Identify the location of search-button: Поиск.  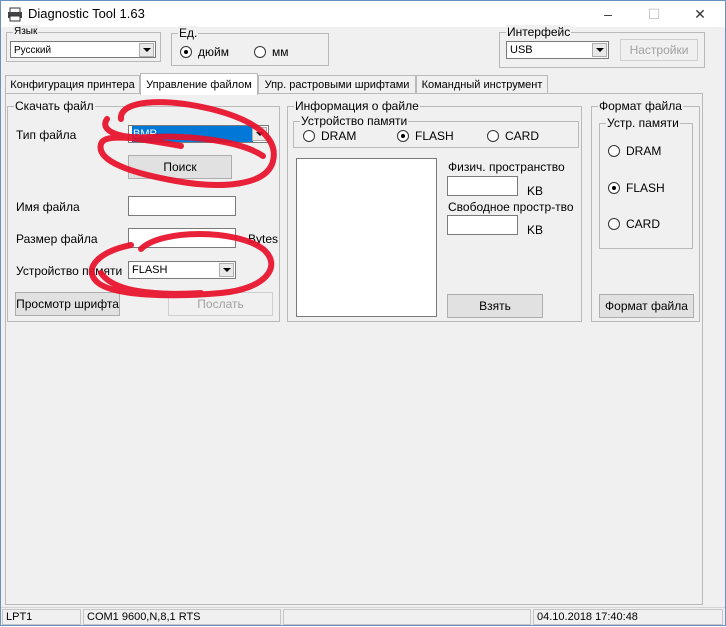
(180, 167).